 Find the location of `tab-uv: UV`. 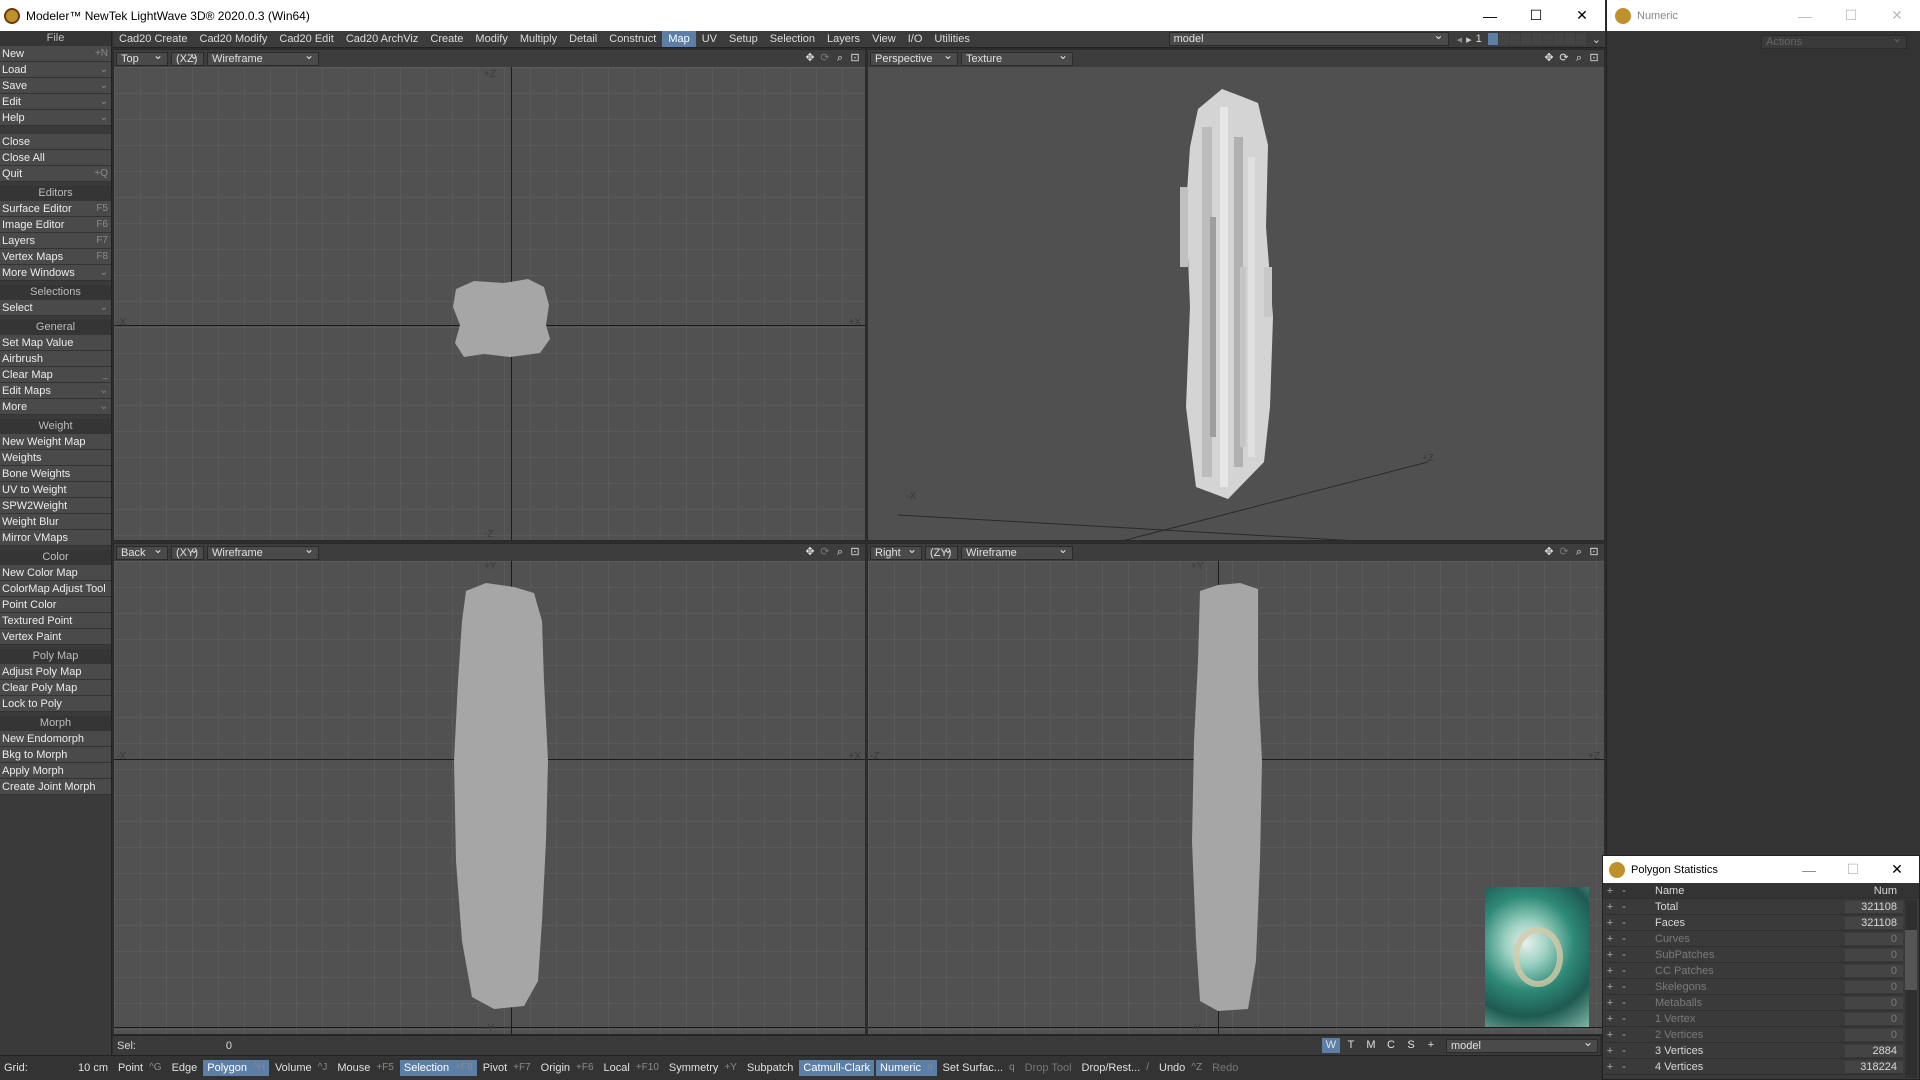

tab-uv: UV is located at coordinates (709, 39).